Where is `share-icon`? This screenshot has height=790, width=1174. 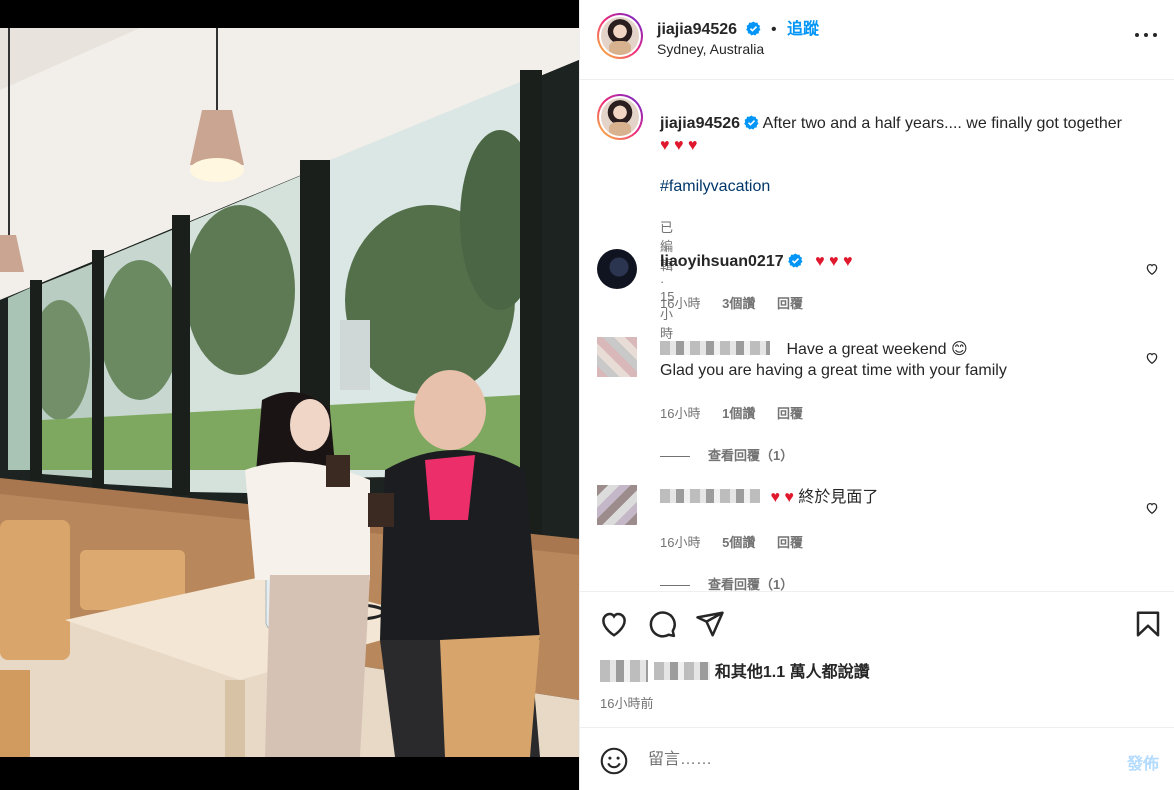 share-icon is located at coordinates (710, 624).